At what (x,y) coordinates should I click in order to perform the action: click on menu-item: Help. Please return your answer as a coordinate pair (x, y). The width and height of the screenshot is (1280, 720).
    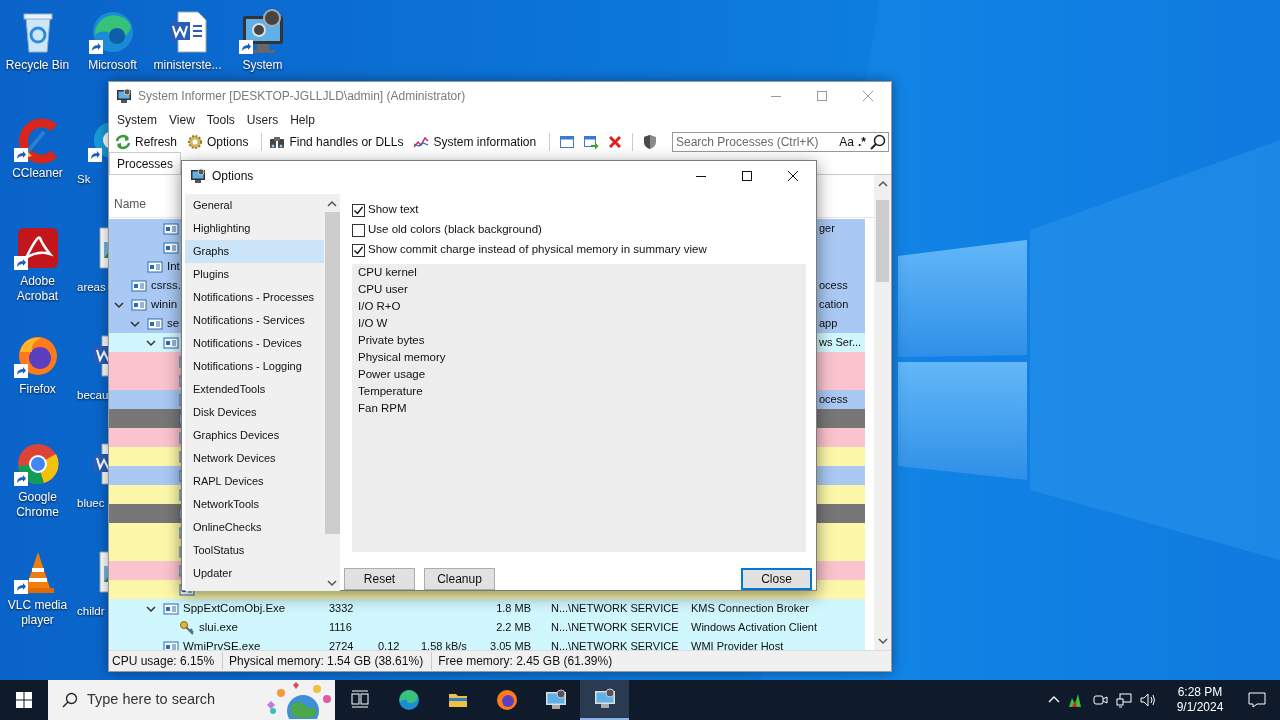
    Looking at the image, I should click on (302, 120).